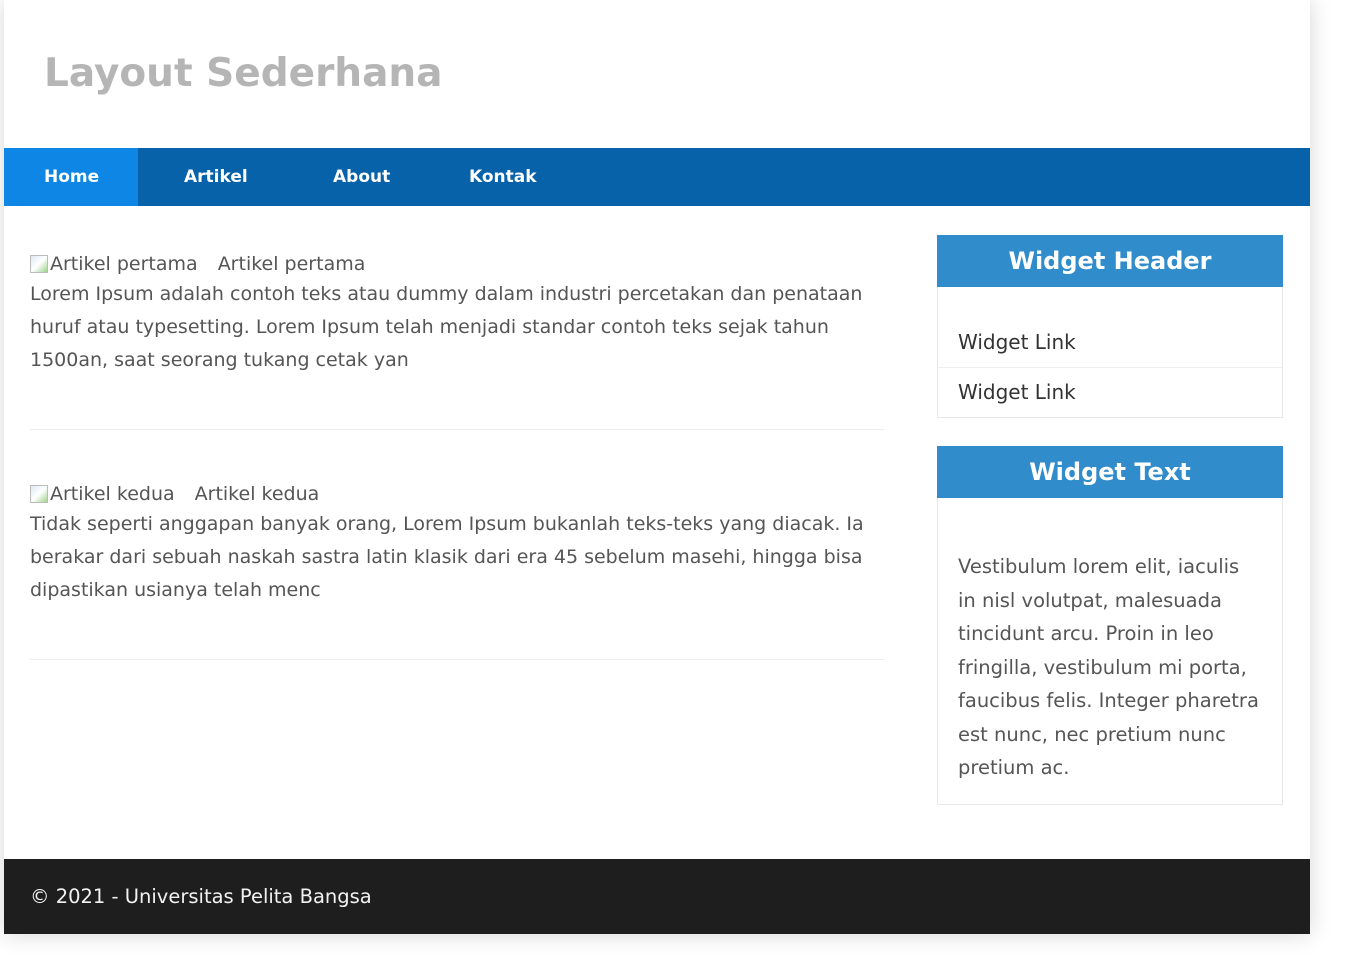  I want to click on nav-link-about: About, so click(367, 177).